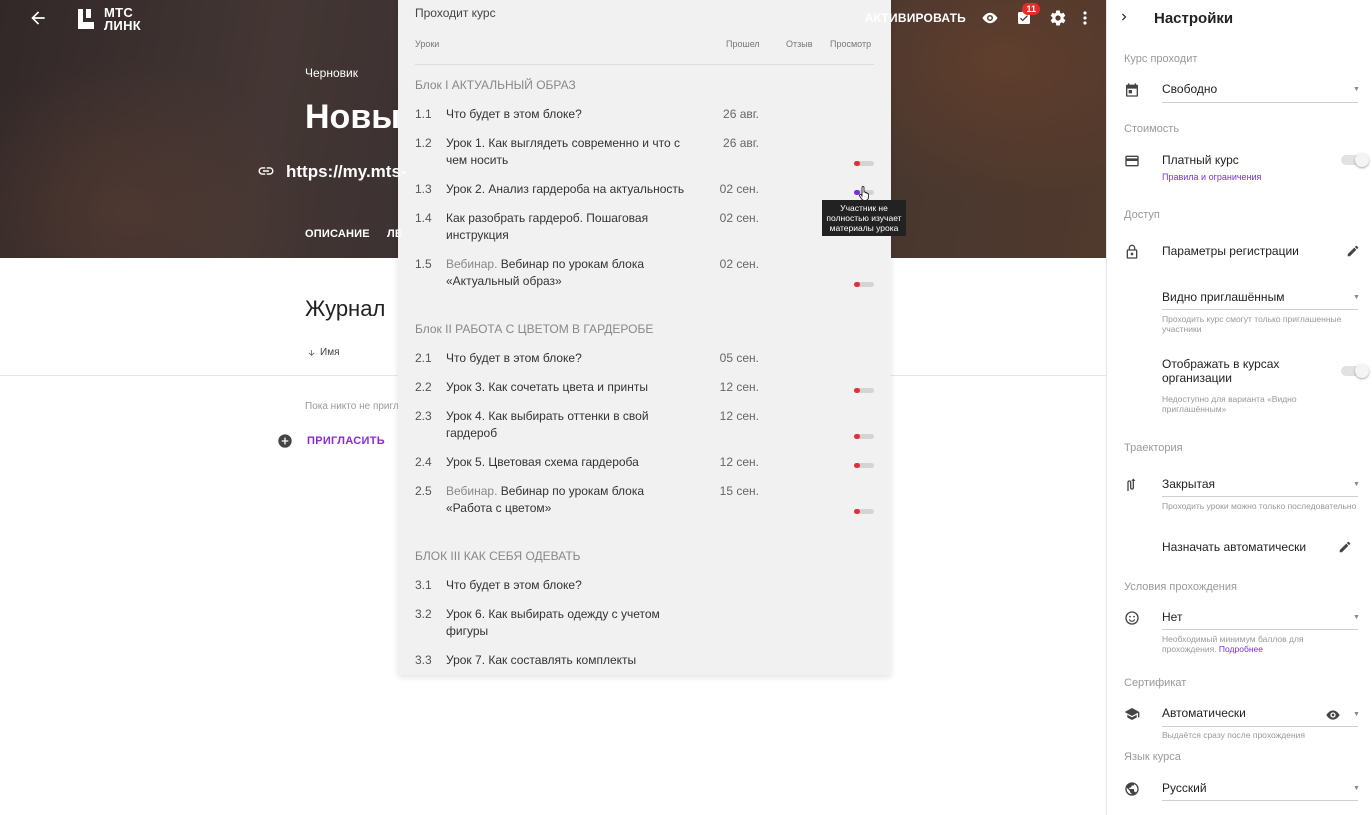  Describe the element at coordinates (1204, 713) in the screenshot. I see `certificate-select: Автоматически` at that location.